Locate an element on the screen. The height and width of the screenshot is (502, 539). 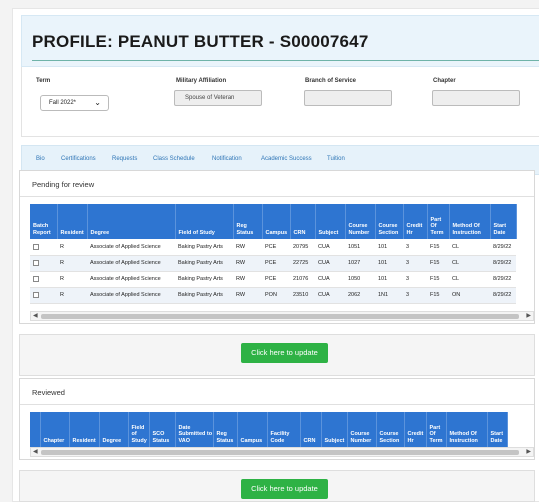
tab-certifications: Certifications is located at coordinates (78, 159).